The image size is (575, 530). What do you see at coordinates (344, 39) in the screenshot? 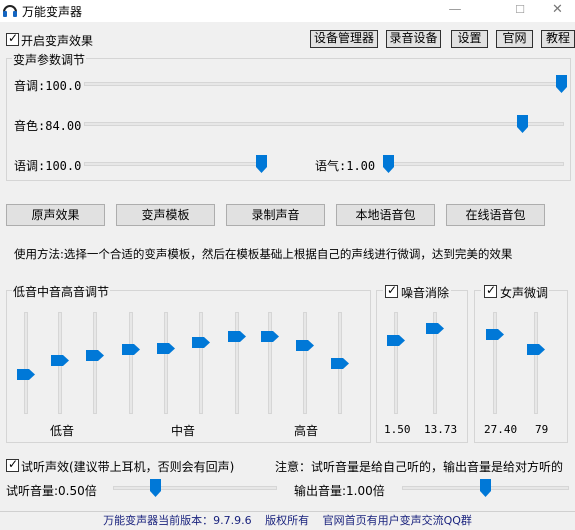
I see `device-manager-button: 设备管理器` at bounding box center [344, 39].